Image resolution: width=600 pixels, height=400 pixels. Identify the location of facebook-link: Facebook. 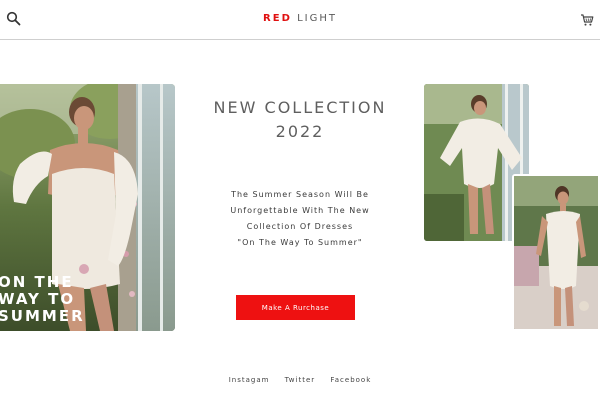
(350, 380).